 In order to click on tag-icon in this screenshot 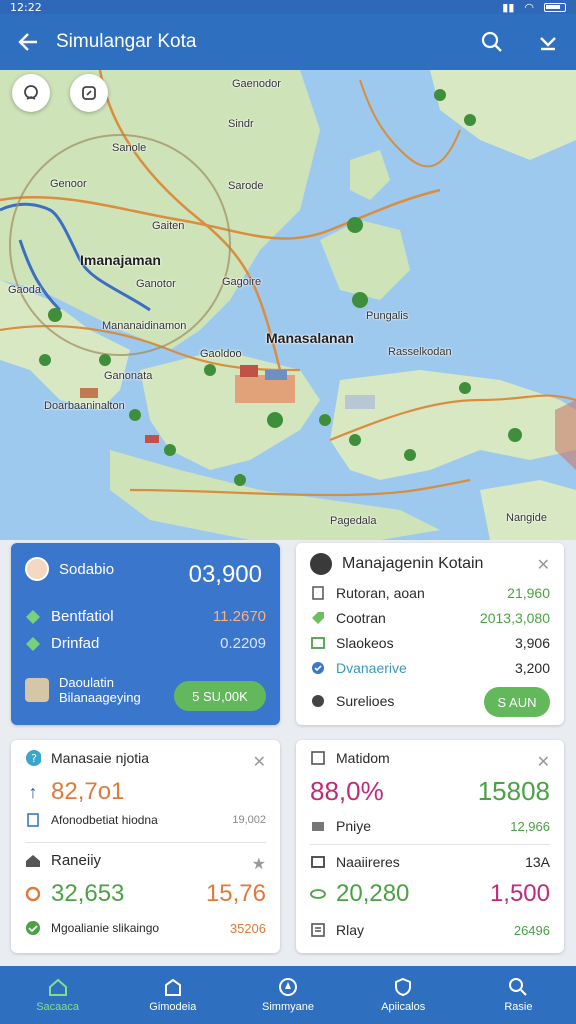, I will do `click(318, 618)`.